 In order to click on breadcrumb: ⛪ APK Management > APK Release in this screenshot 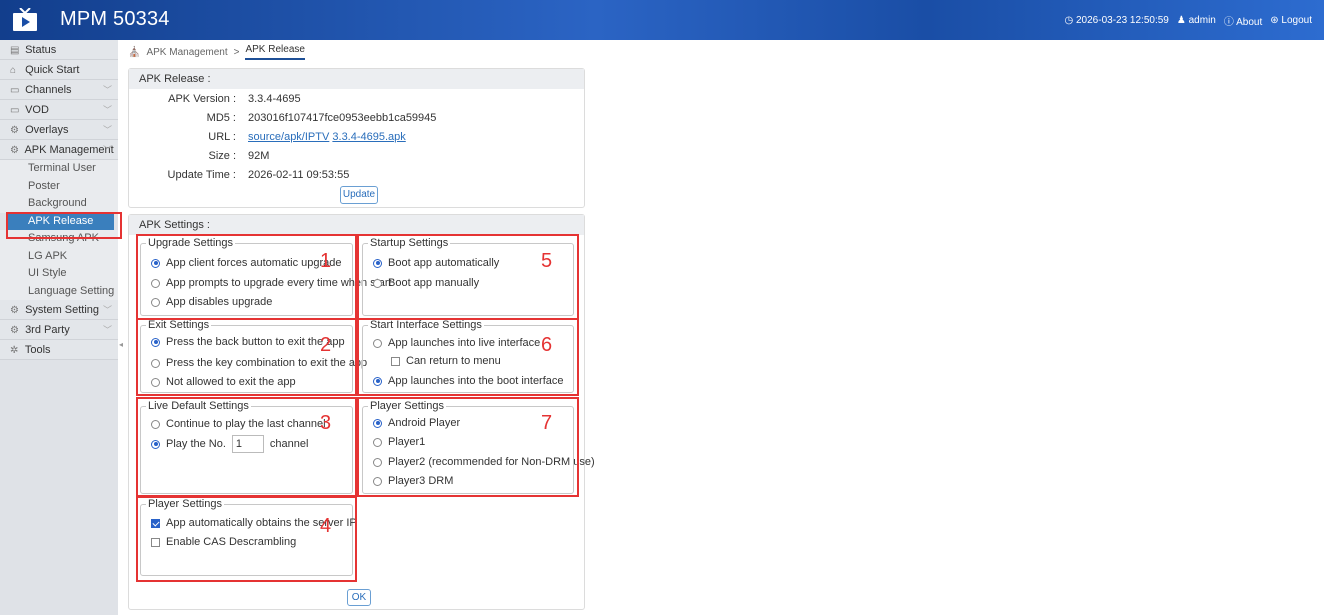, I will do `click(216, 52)`.